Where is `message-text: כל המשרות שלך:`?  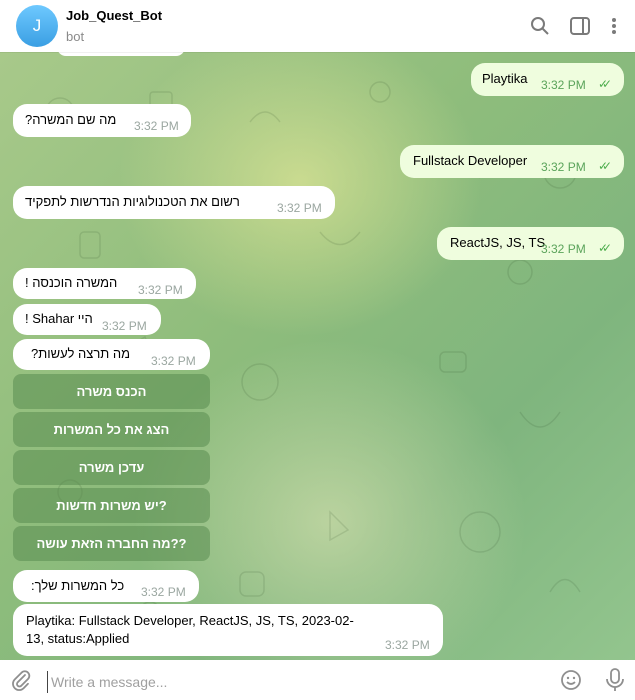 message-text: כל המשרות שלך: is located at coordinates (78, 585).